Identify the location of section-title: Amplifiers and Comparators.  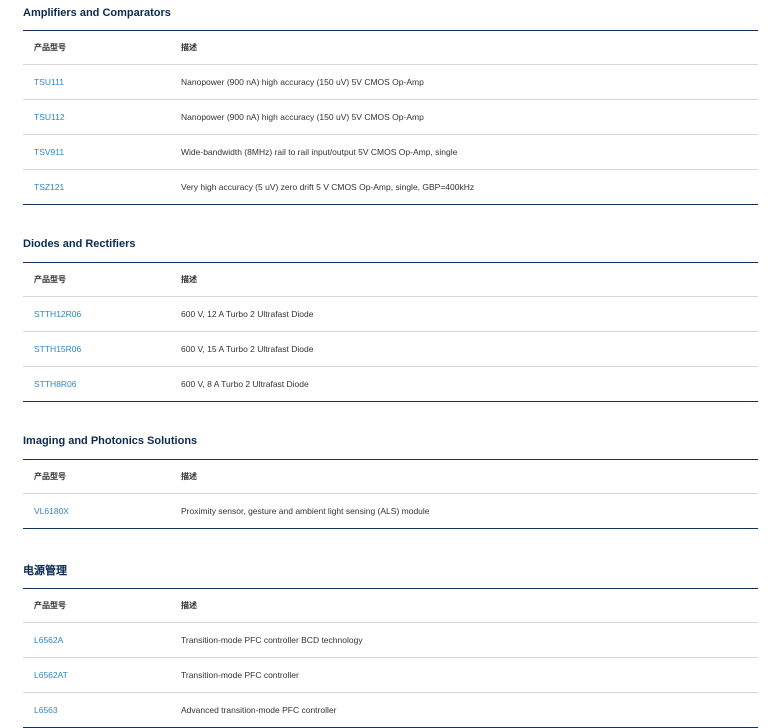
(97, 13).